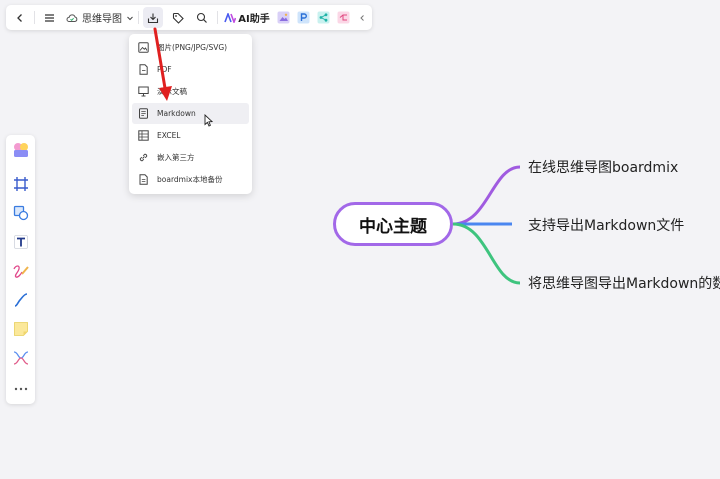  What do you see at coordinates (606, 225) in the screenshot?
I see `mindmap-child-node: 支持导出Markdown文件` at bounding box center [606, 225].